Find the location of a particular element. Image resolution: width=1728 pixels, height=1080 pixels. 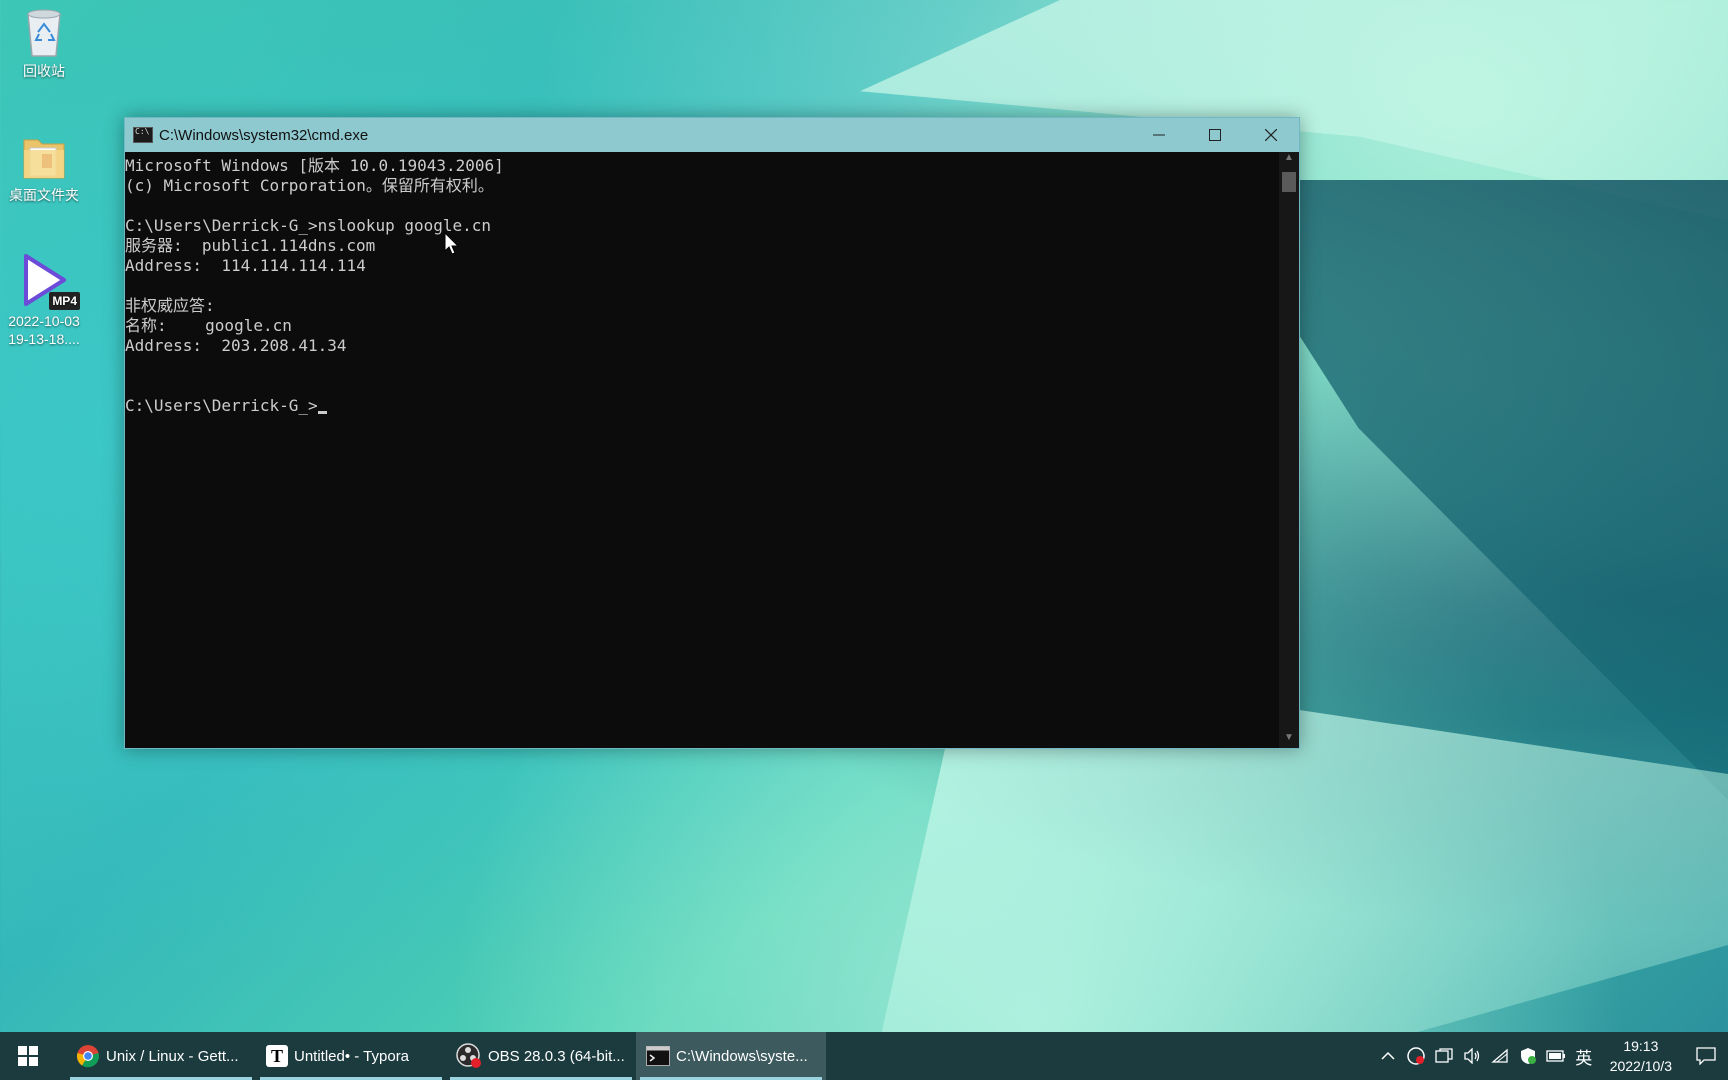

typora-icon: T is located at coordinates (277, 1056).